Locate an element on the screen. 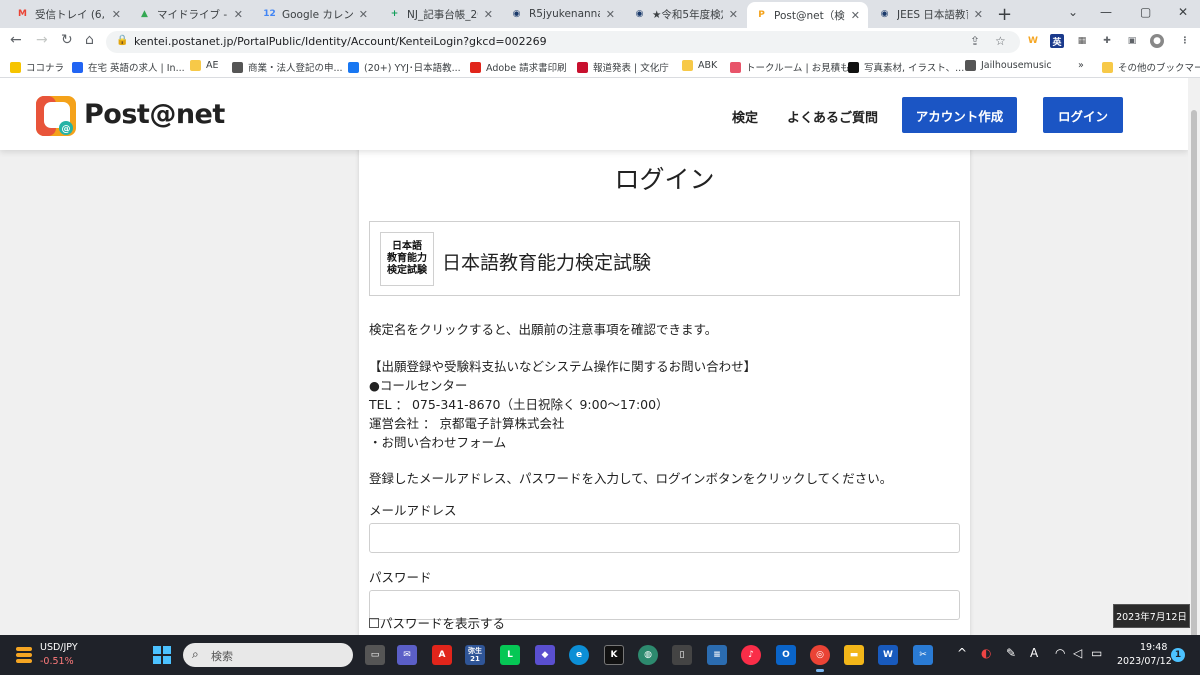 The width and height of the screenshot is (1200, 675). eye-icon: ◉ is located at coordinates (884, 14).